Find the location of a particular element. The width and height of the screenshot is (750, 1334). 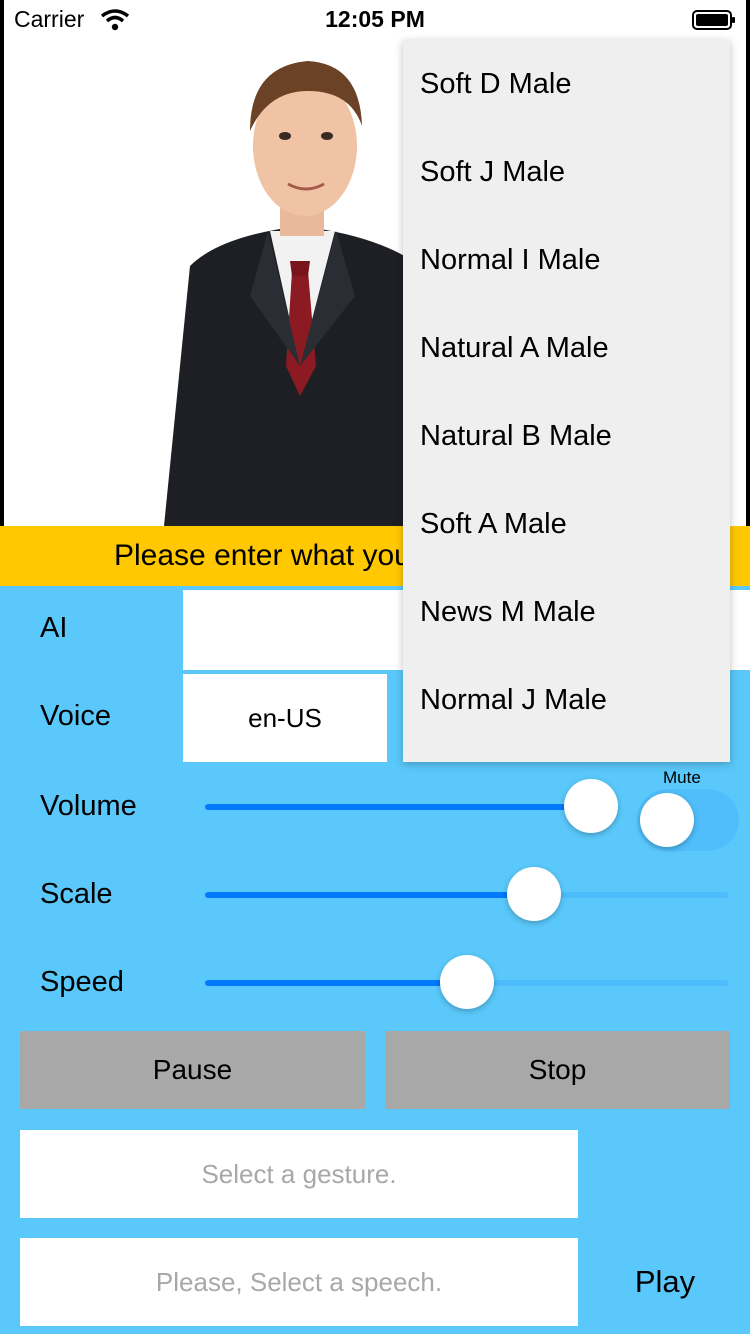

voice-option: Natural B Male is located at coordinates (516, 436).